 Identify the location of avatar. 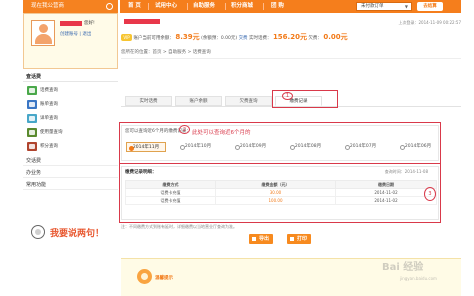
(43, 33).